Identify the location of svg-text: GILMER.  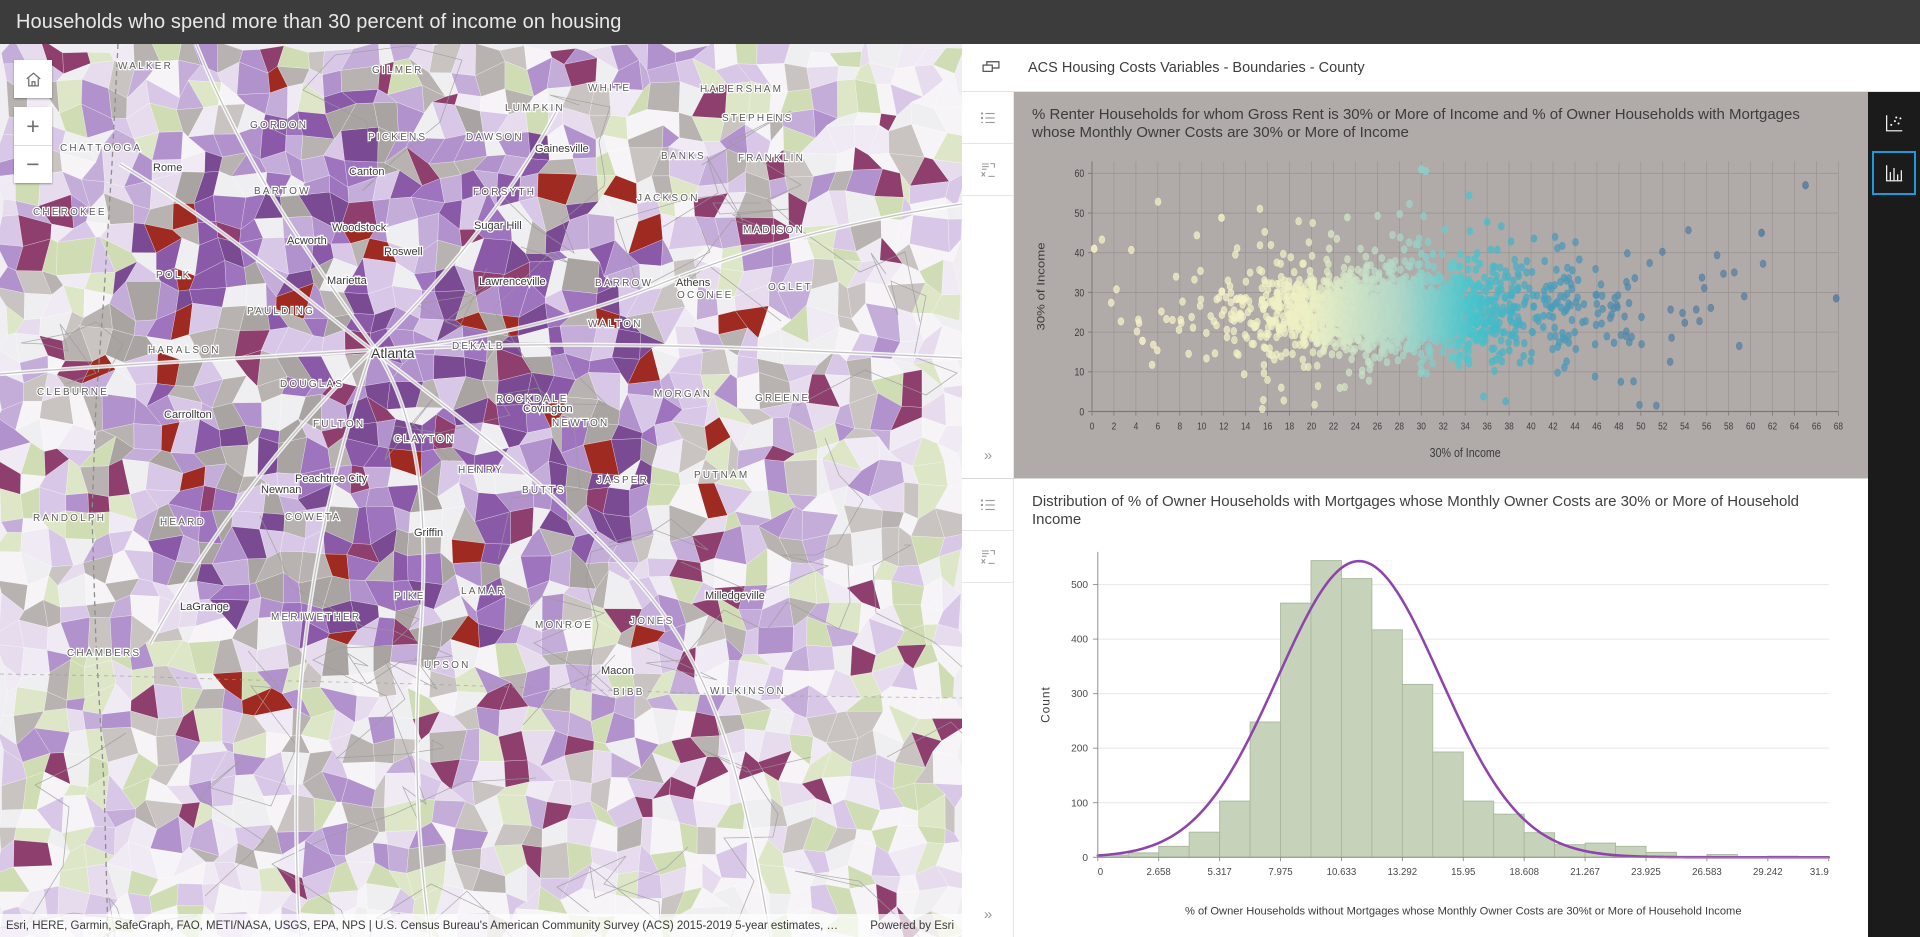
(398, 70).